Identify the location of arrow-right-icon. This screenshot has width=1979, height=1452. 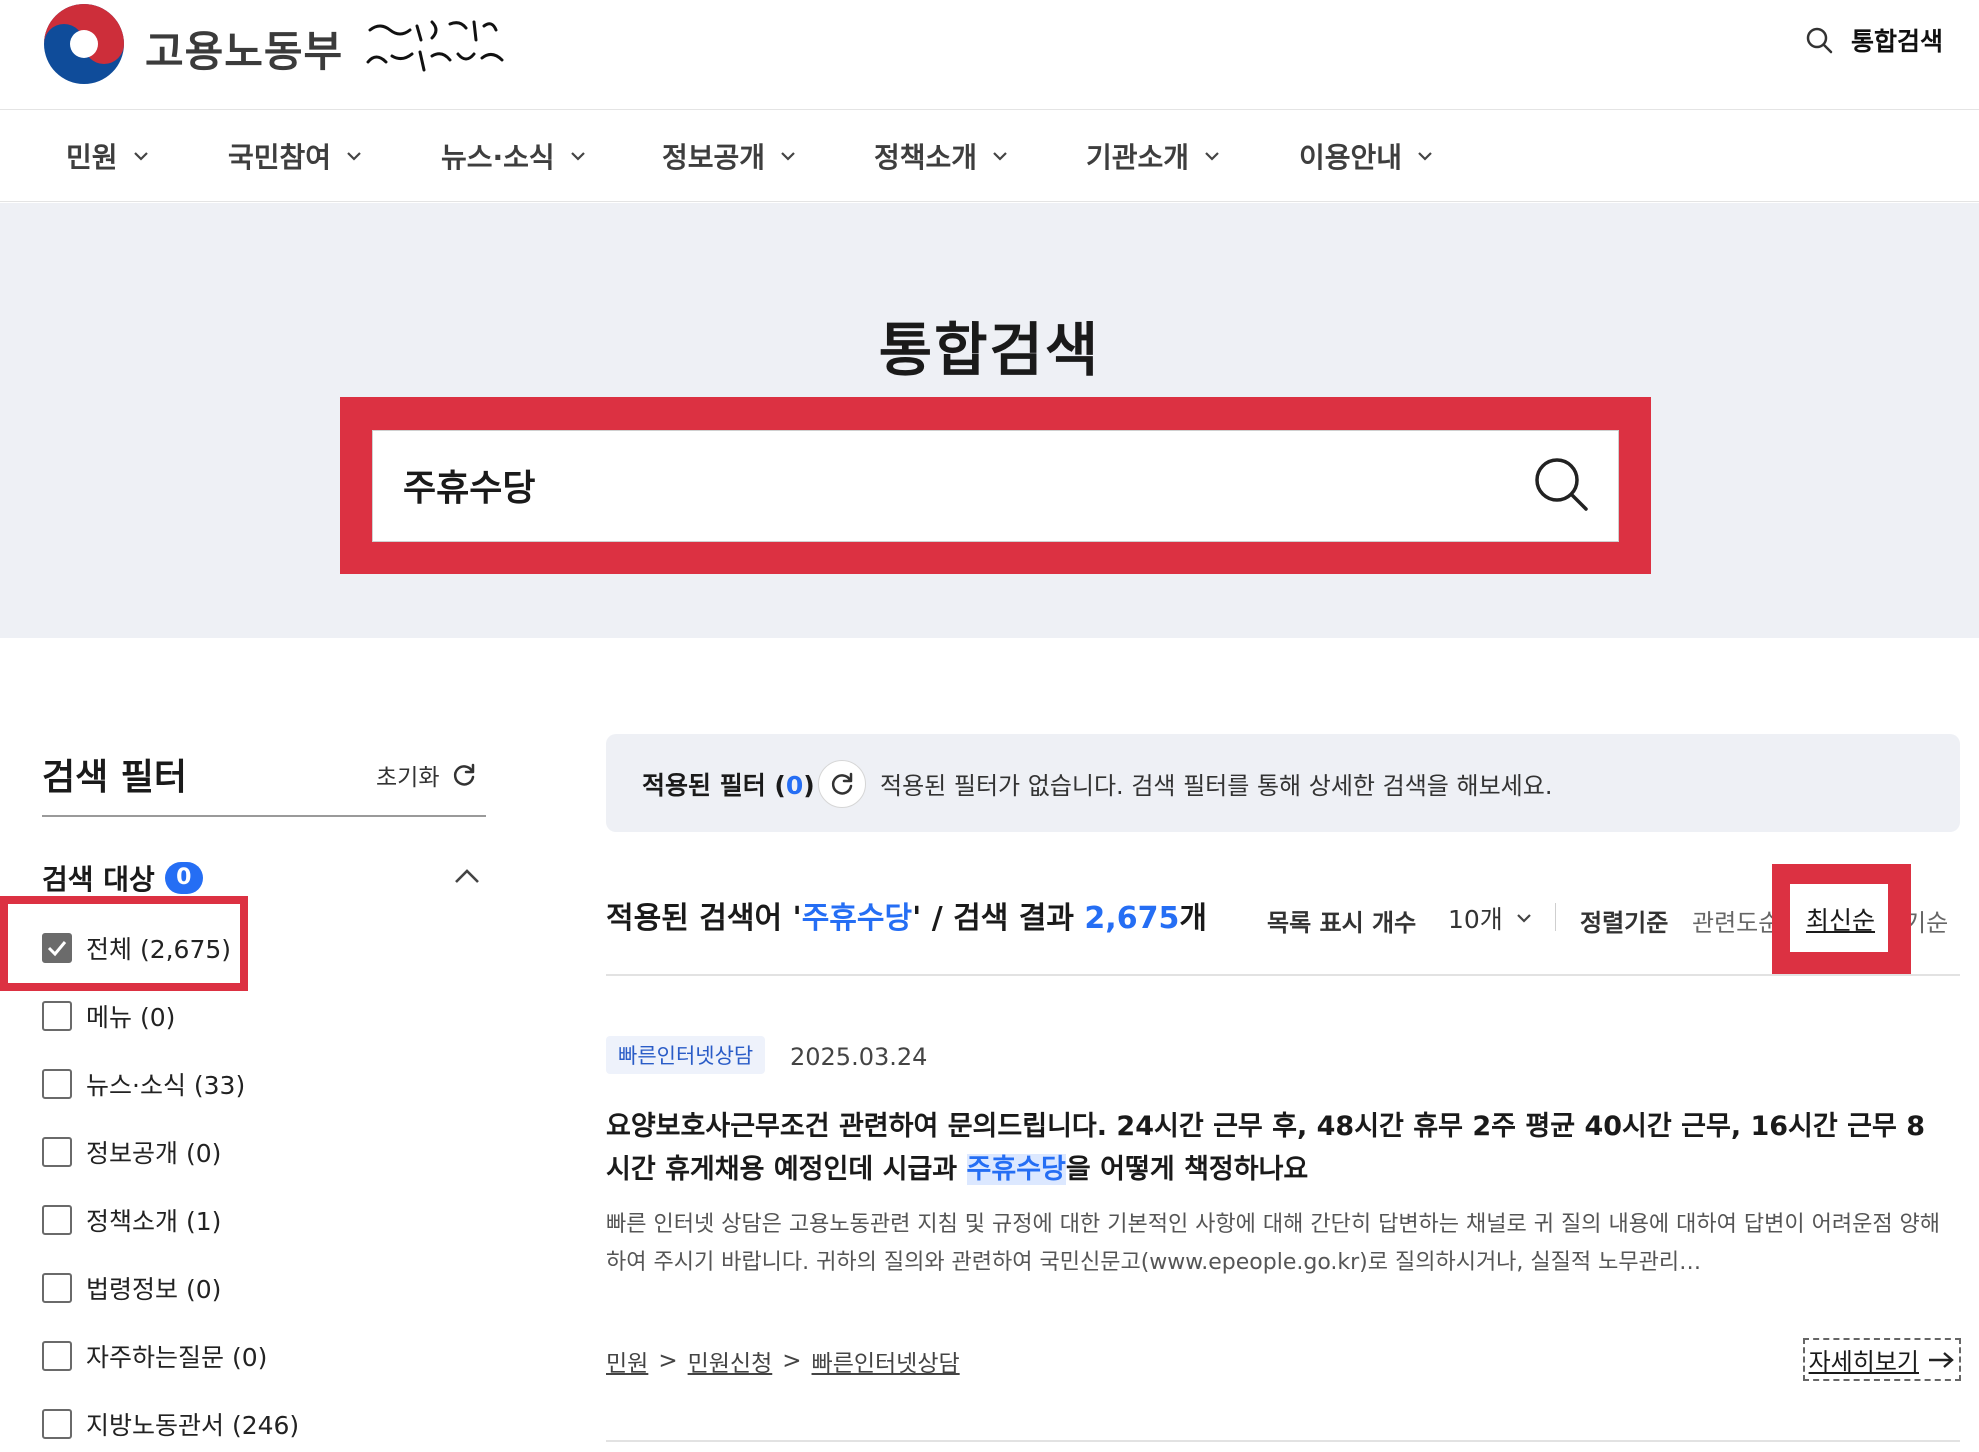
(1941, 1359).